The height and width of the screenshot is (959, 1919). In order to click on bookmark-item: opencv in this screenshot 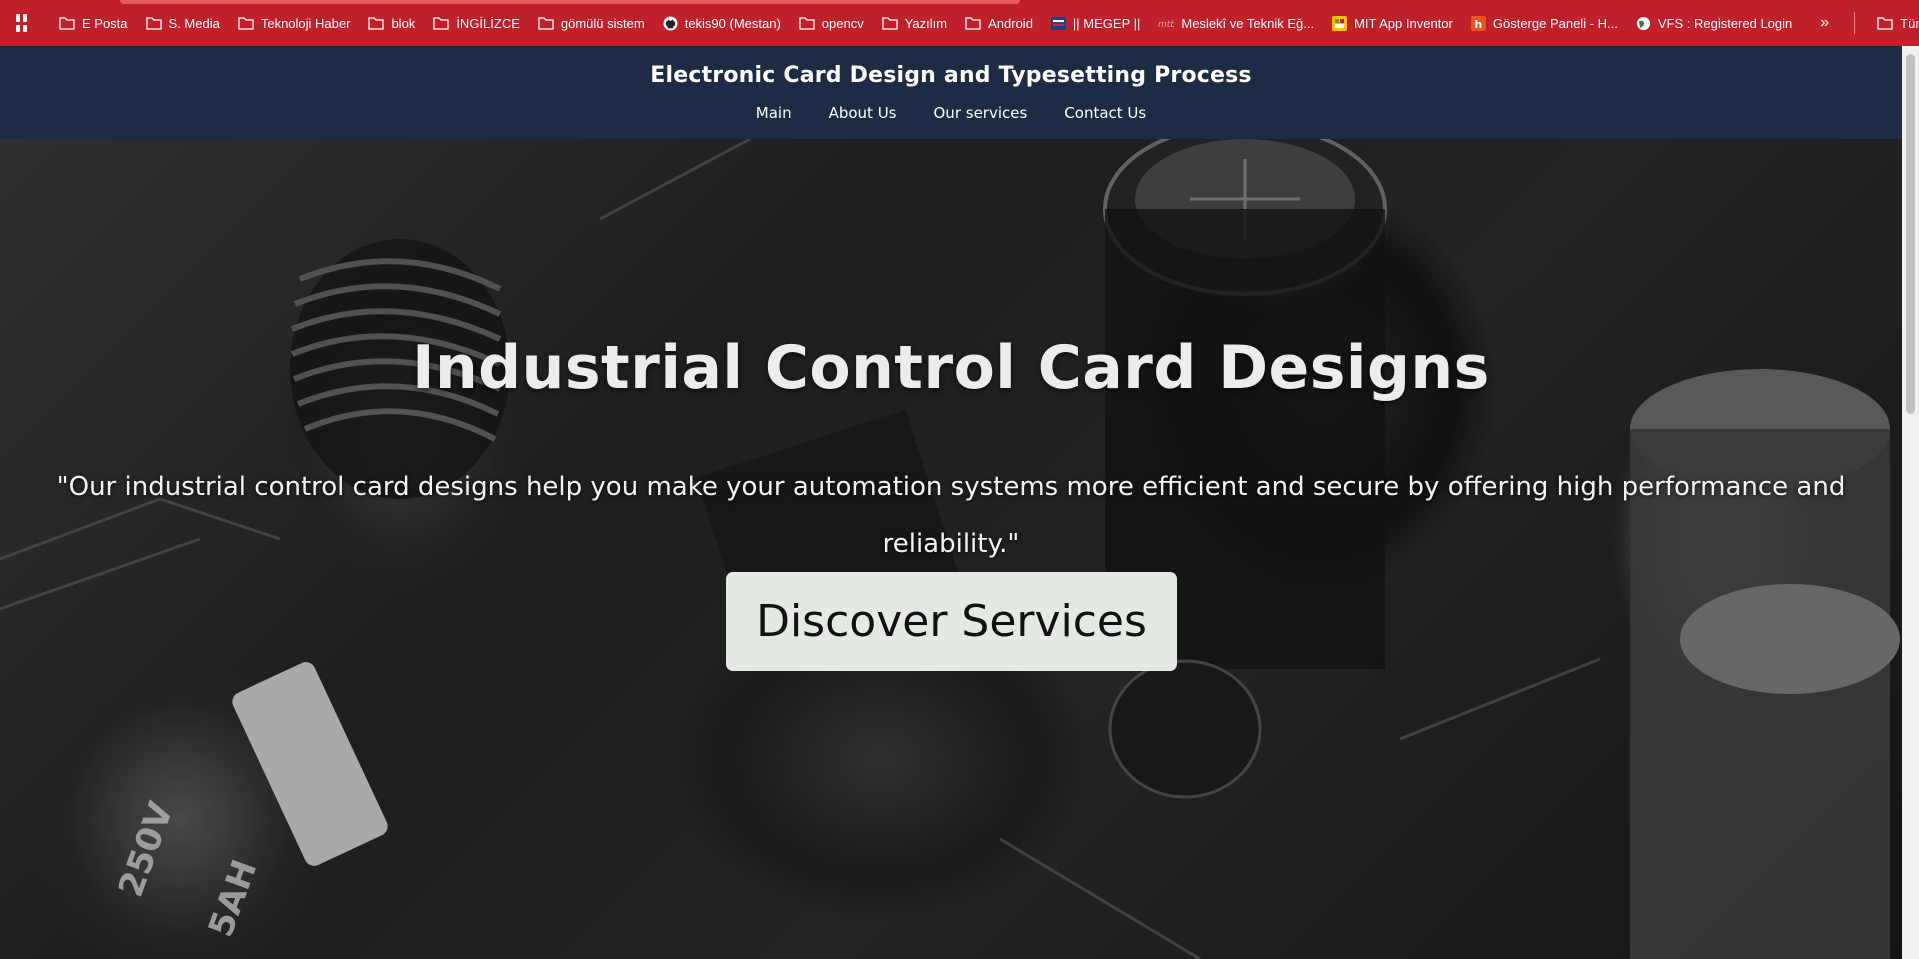, I will do `click(831, 23)`.